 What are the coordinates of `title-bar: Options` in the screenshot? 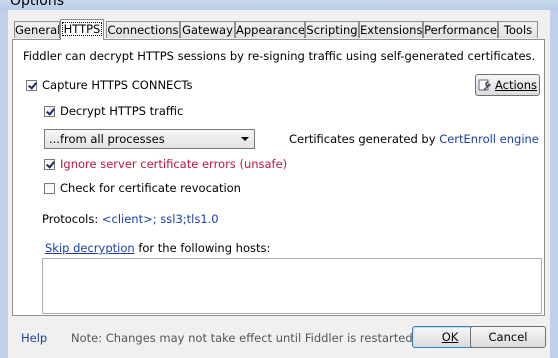 It's located at (279, 5).